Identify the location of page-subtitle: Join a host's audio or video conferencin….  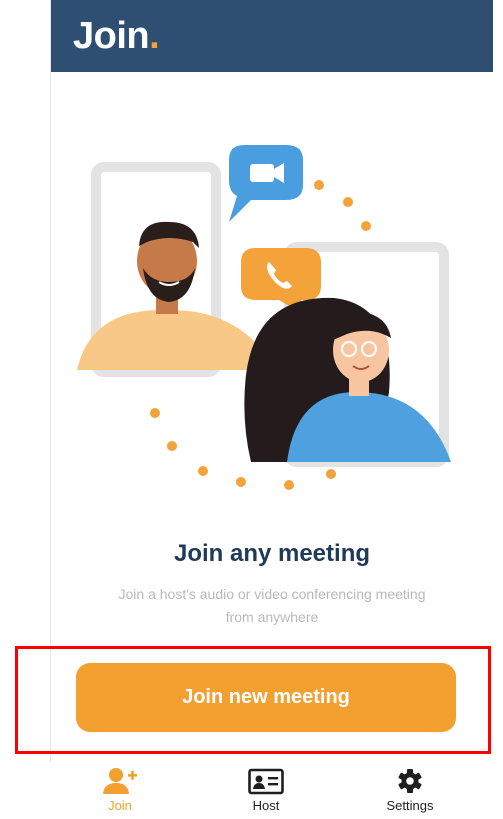
(272, 605).